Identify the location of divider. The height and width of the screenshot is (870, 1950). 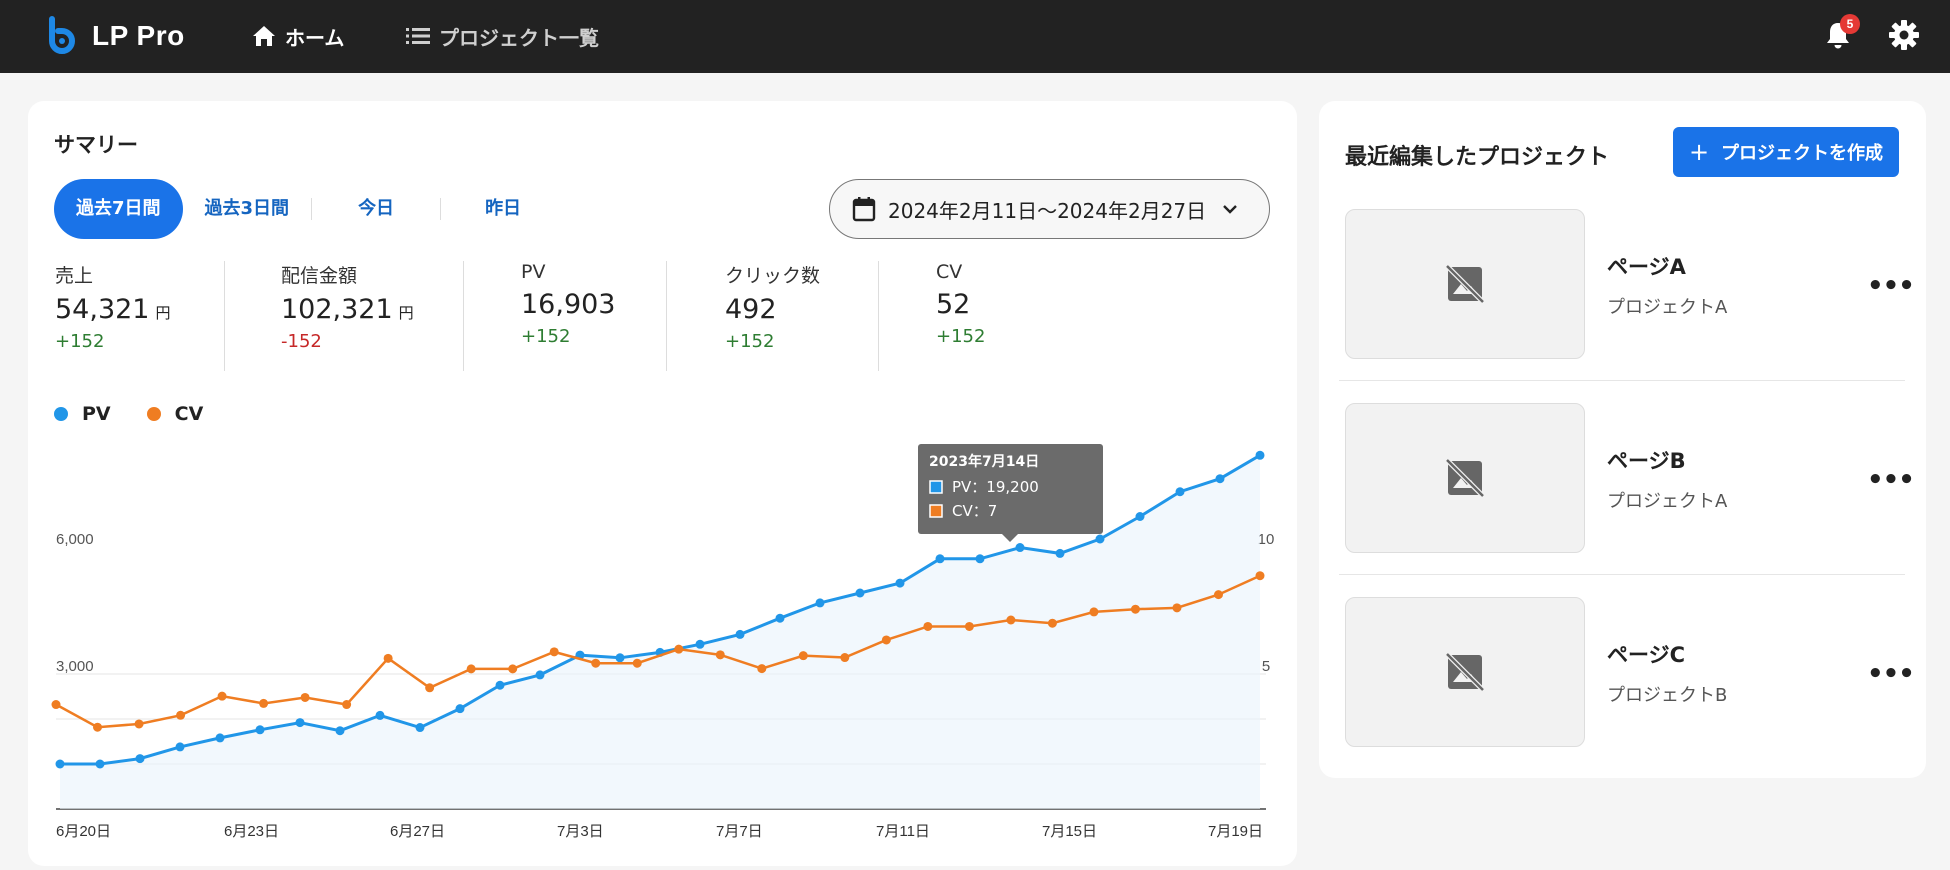
(1622, 574).